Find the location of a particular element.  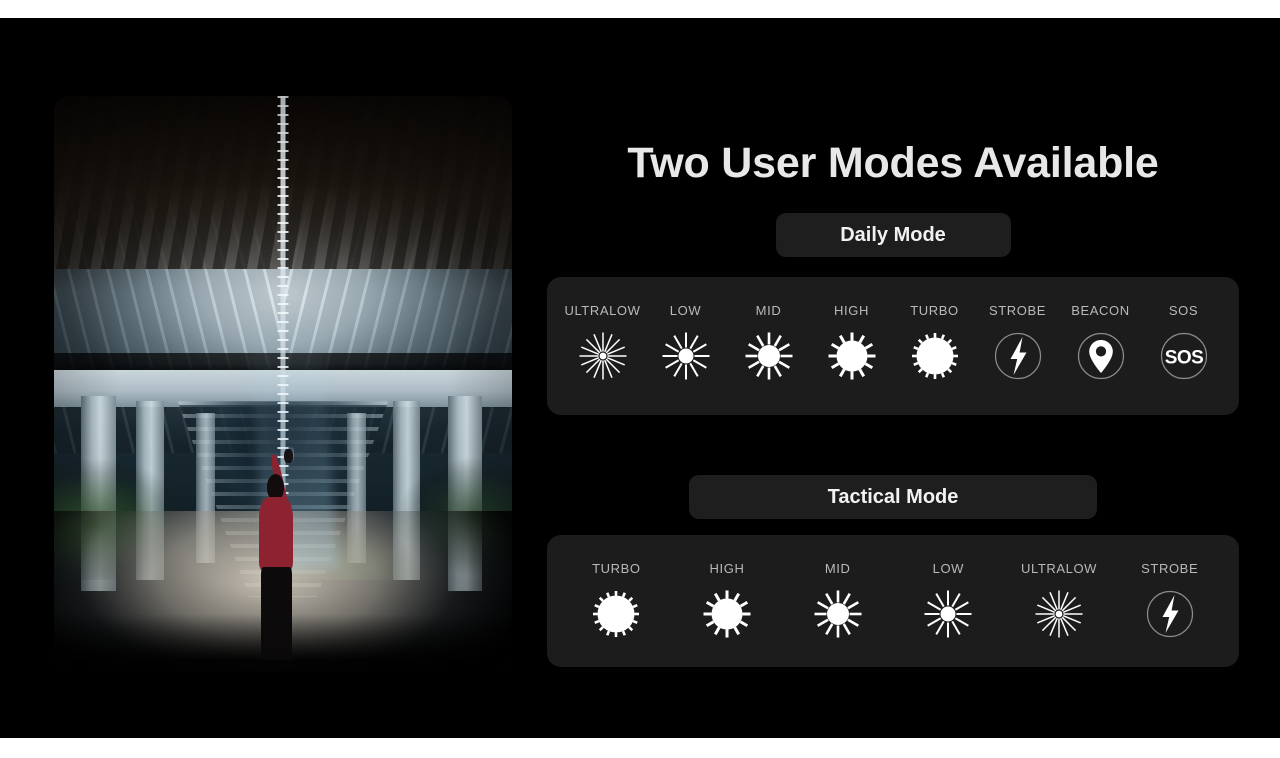

daily-mode-strobe: STROBE is located at coordinates (1017, 342).